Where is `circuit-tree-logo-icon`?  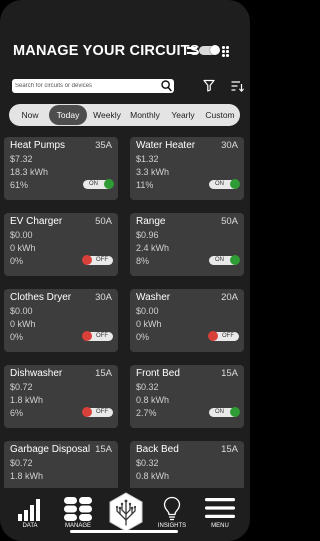
circuit-tree-logo-icon is located at coordinates (126, 512).